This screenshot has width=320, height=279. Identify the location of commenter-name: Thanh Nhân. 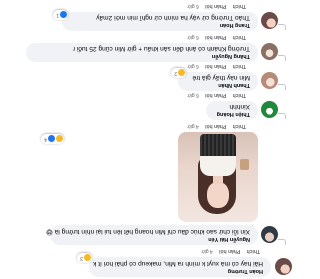
(218, 84).